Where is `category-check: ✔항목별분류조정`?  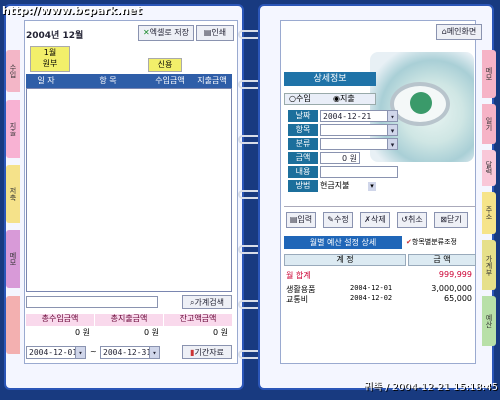
category-check: ✔항목별분류조정 is located at coordinates (441, 242).